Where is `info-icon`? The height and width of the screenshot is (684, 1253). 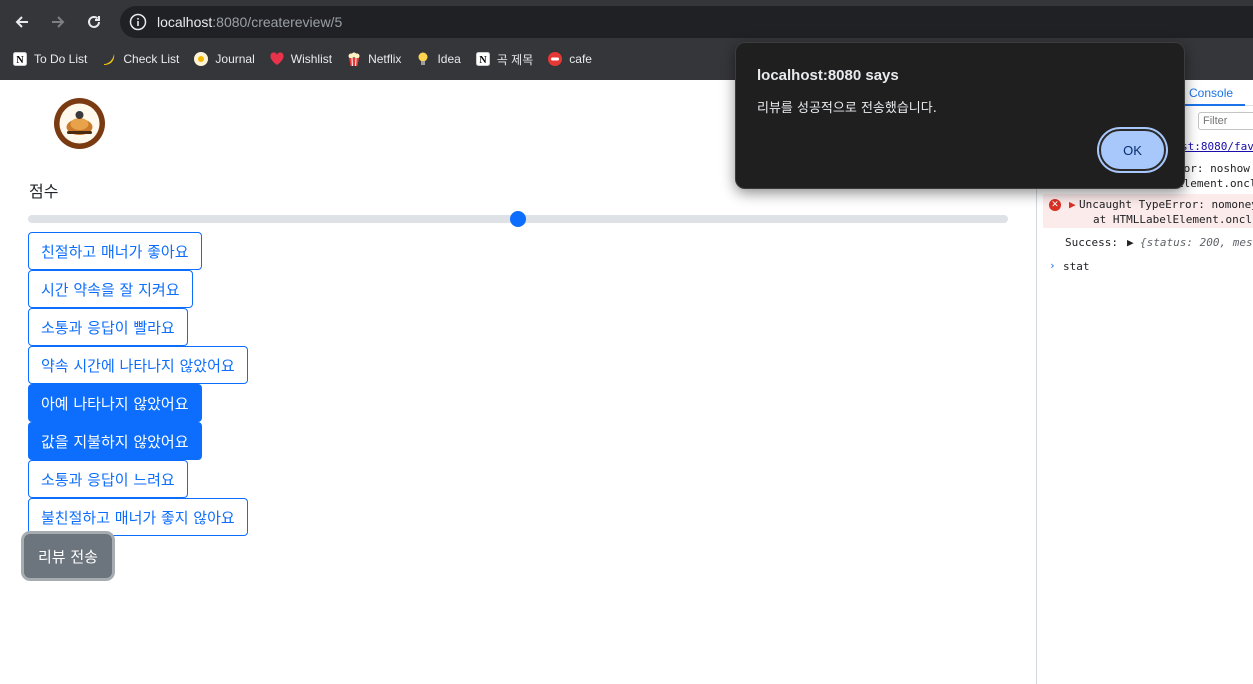 info-icon is located at coordinates (138, 22).